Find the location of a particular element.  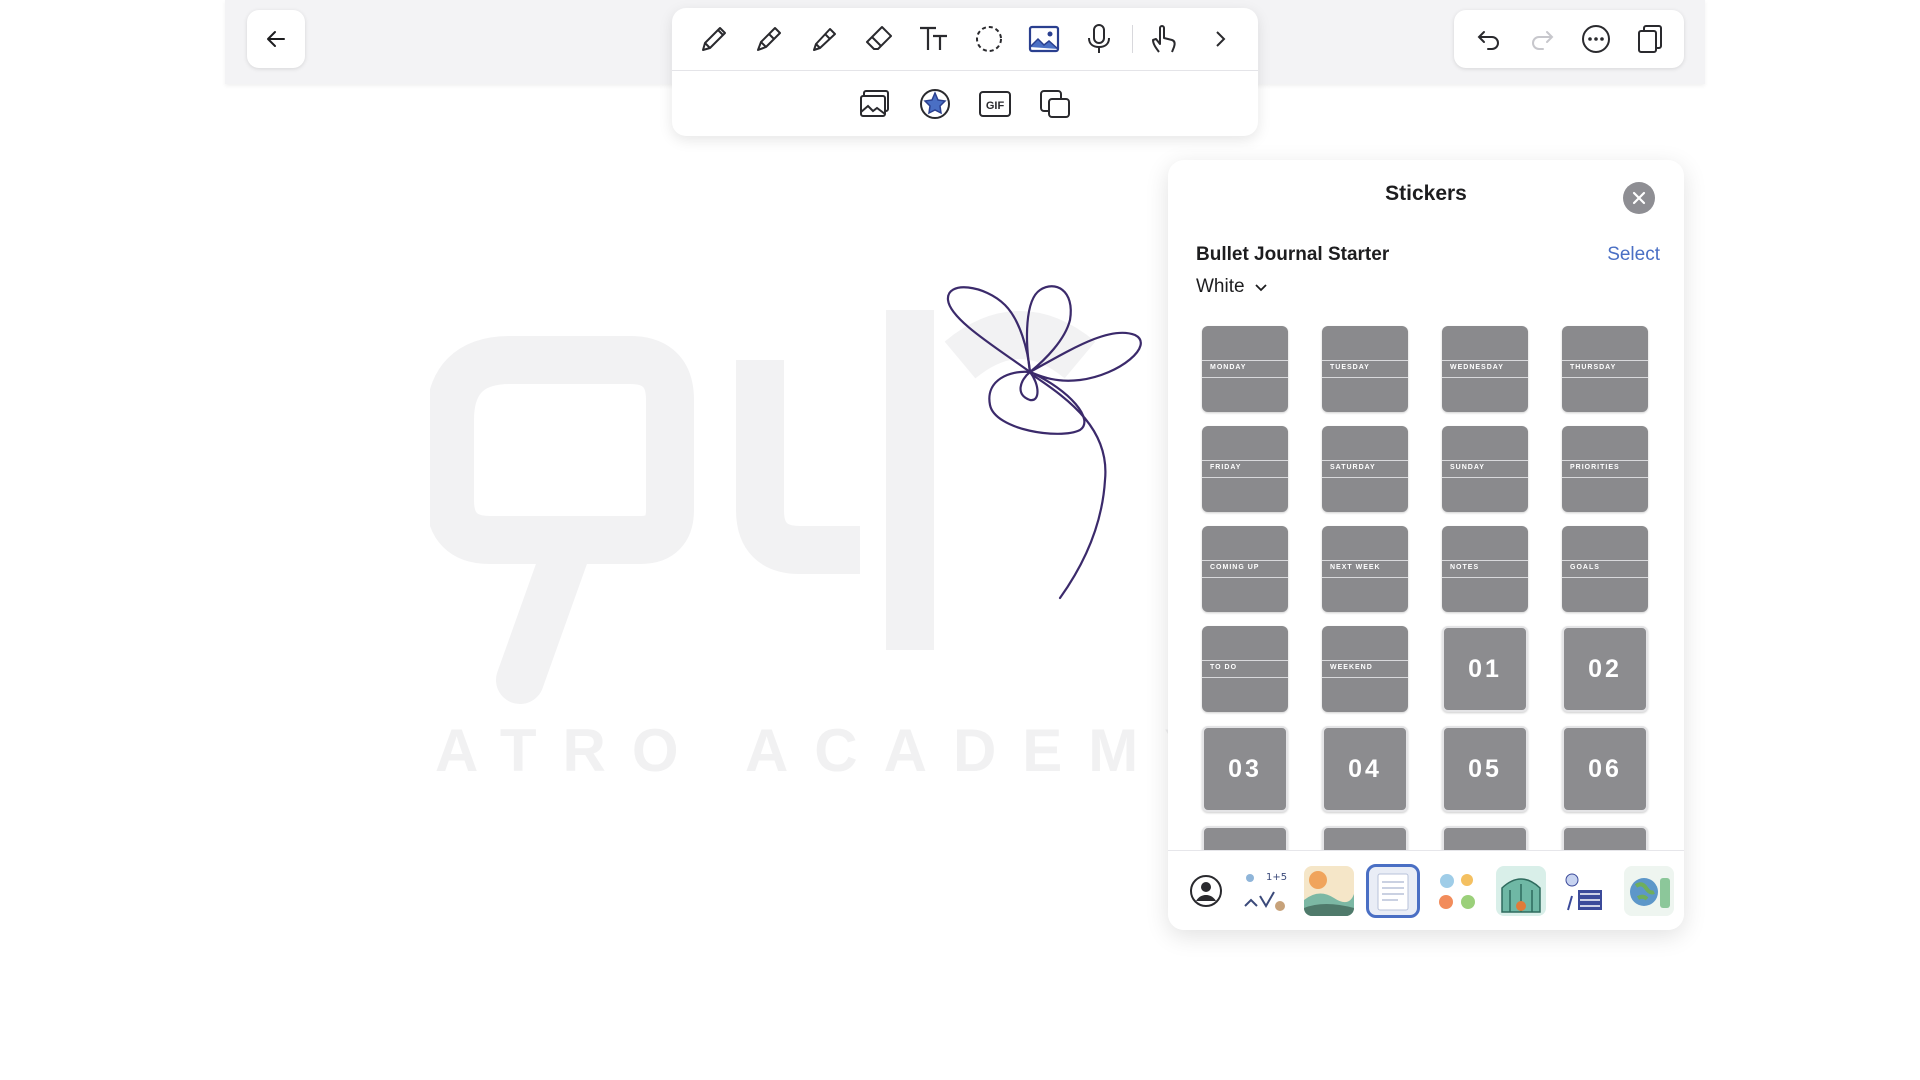

photo-library-button is located at coordinates (875, 104).